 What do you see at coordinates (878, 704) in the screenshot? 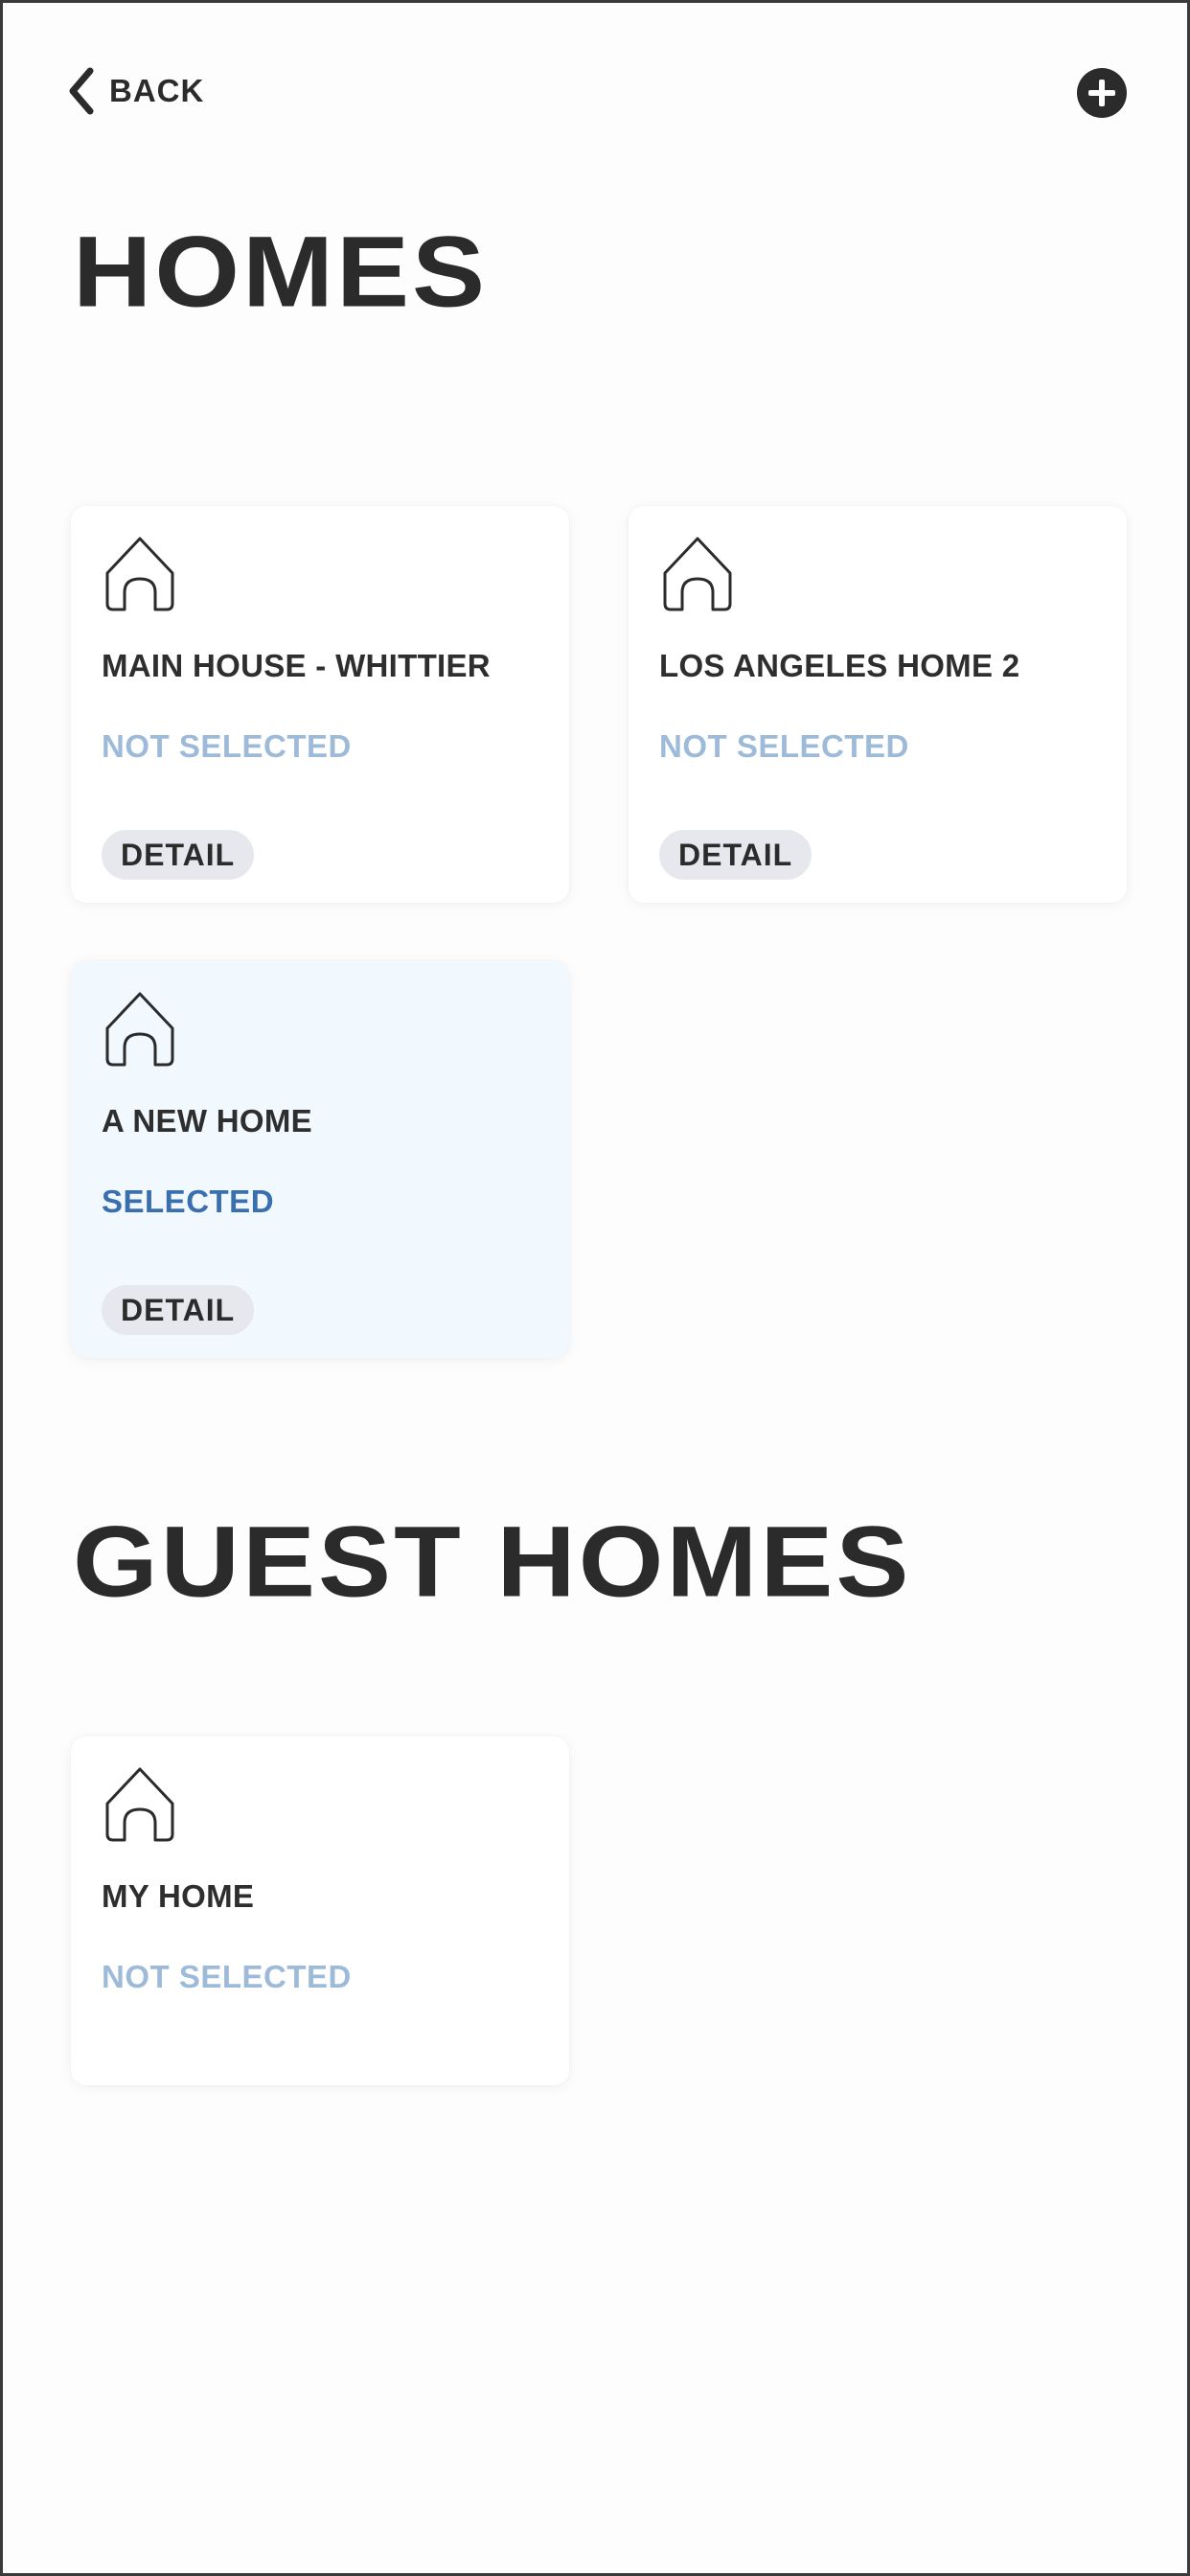
I see `home-card: LOS ANGELES HOME 2 NOT SELECTED DETAIL` at bounding box center [878, 704].